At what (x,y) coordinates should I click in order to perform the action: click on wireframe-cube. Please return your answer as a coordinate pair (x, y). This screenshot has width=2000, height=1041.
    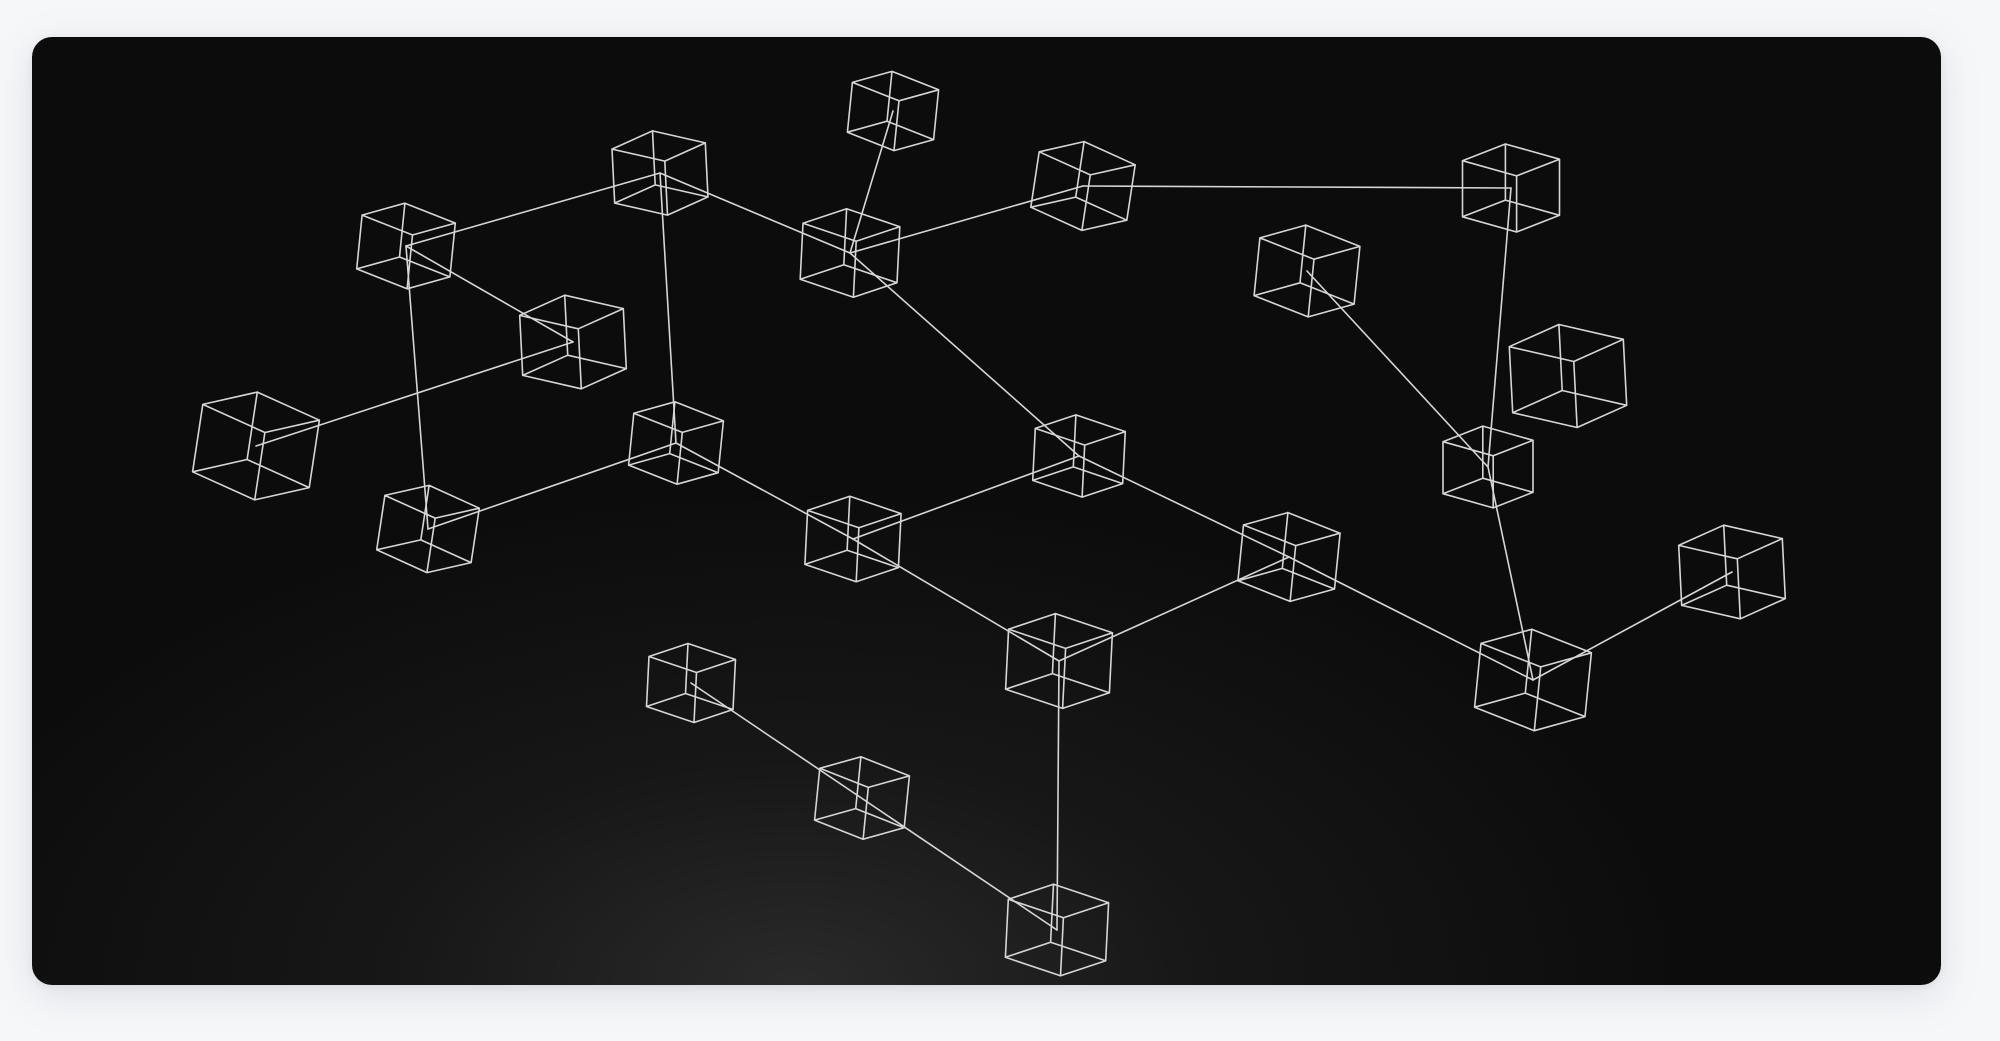
    Looking at the image, I should click on (1568, 376).